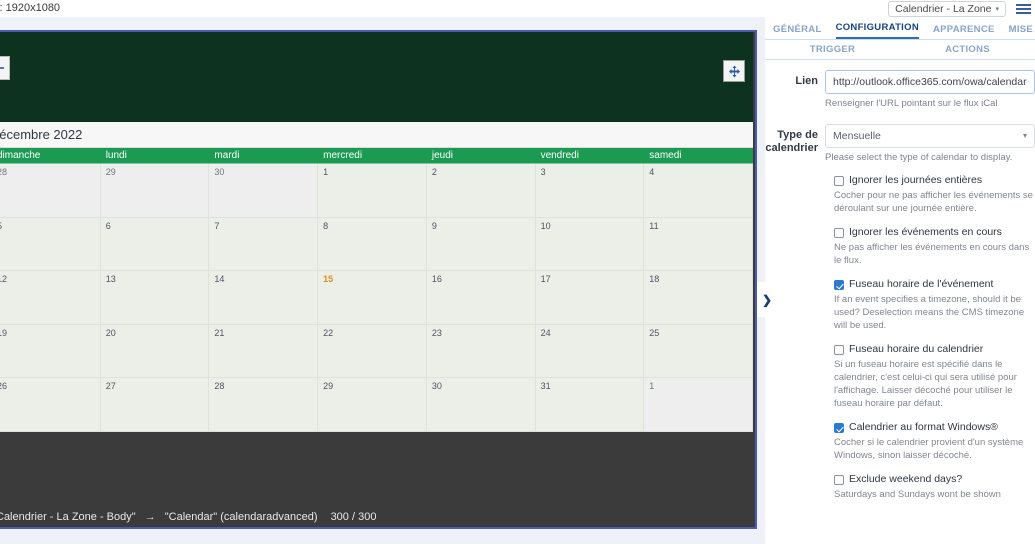  What do you see at coordinates (964, 31) in the screenshot?
I see `tab-apparence: APPARENCE` at bounding box center [964, 31].